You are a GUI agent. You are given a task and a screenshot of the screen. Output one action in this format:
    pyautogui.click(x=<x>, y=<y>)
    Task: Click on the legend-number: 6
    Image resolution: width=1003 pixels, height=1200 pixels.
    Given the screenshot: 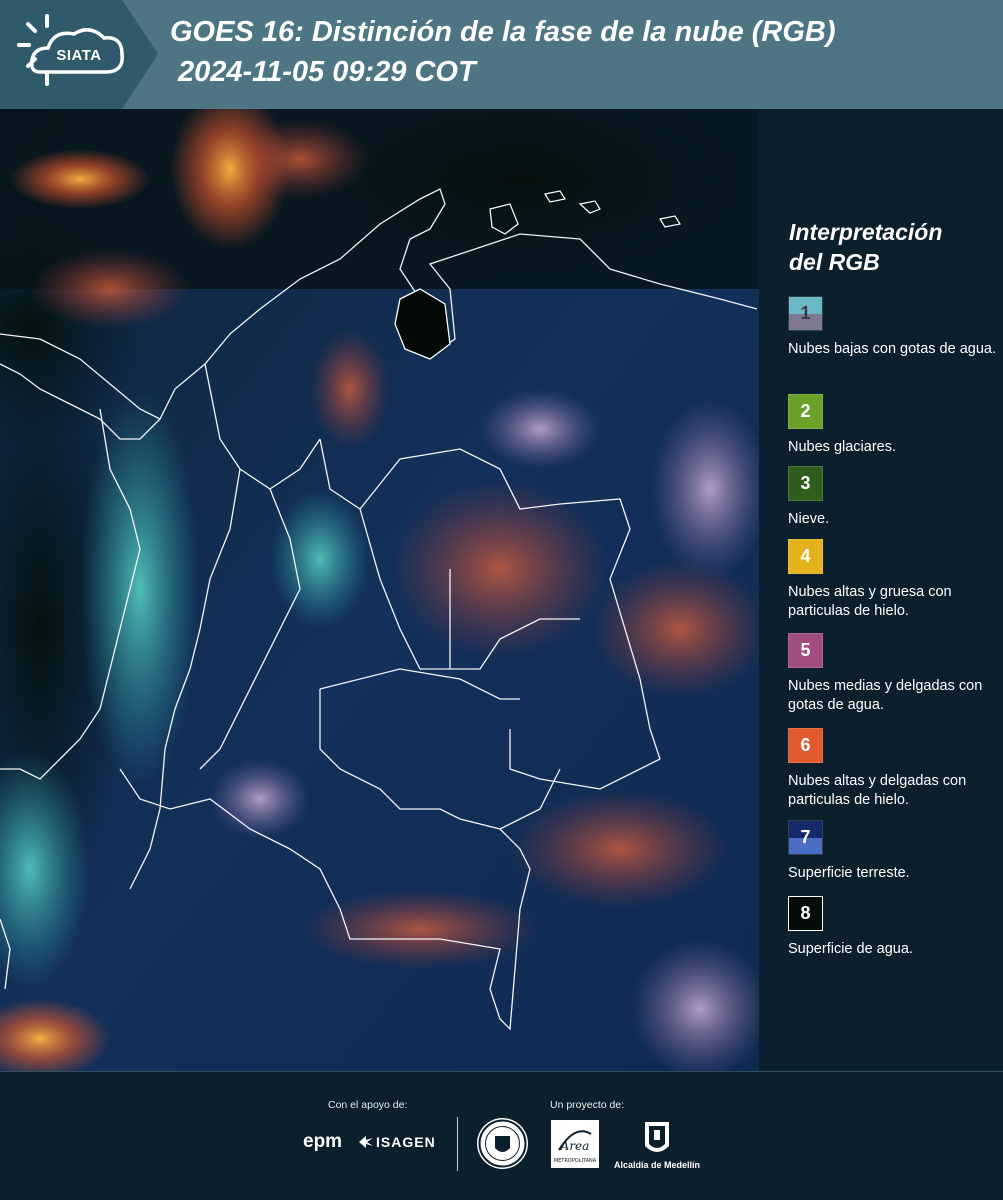 What is the action you would take?
    pyautogui.click(x=805, y=745)
    